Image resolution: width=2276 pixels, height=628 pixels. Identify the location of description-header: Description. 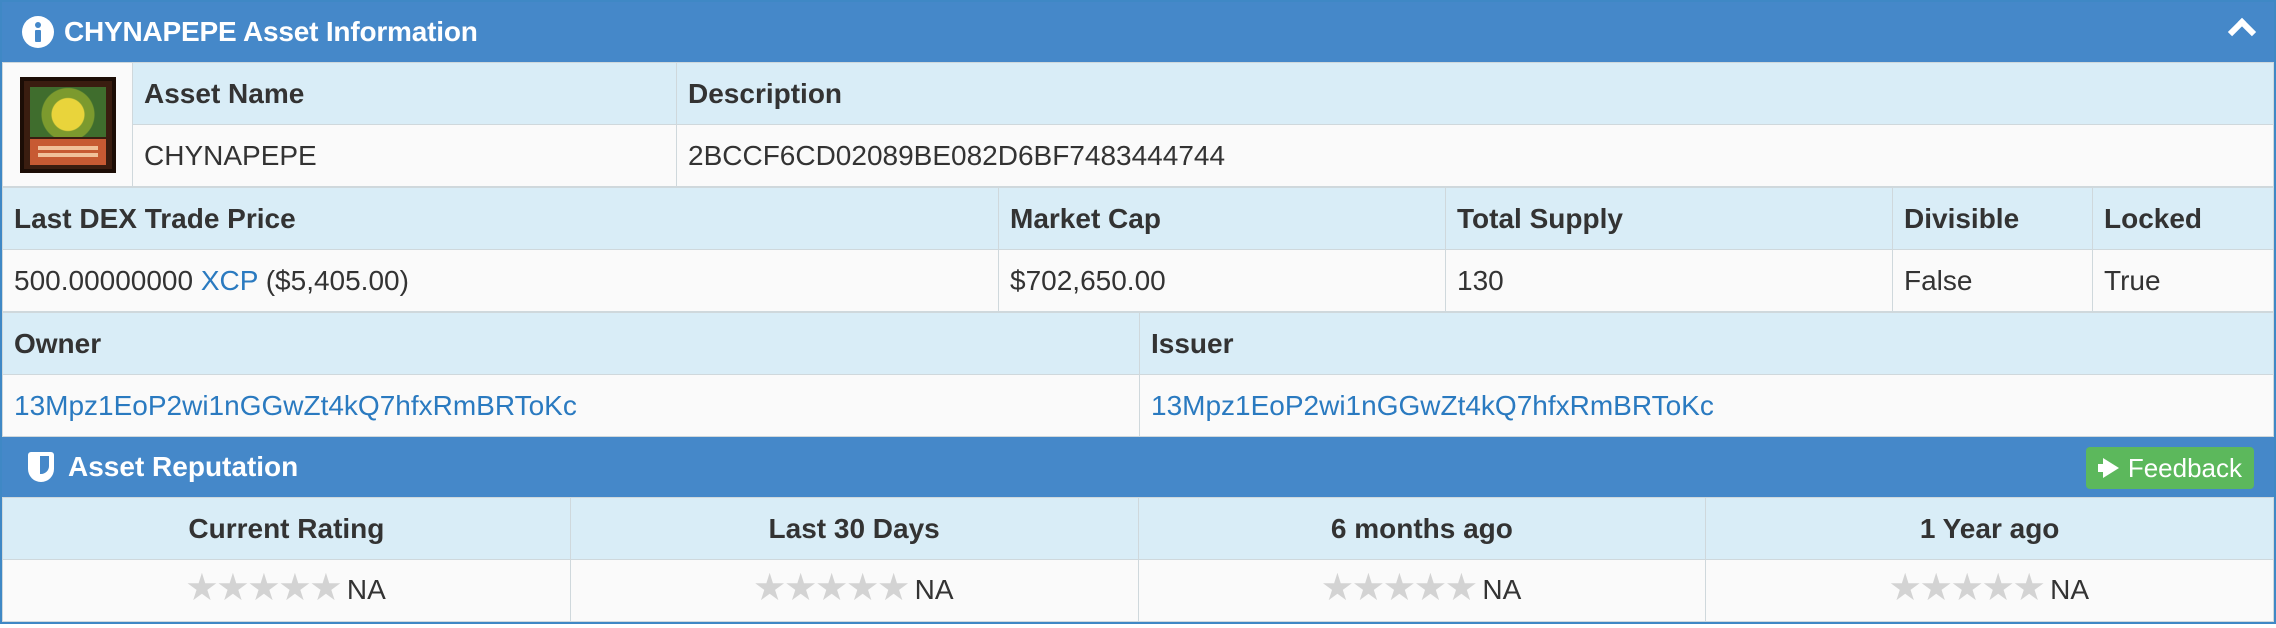
(1475, 93).